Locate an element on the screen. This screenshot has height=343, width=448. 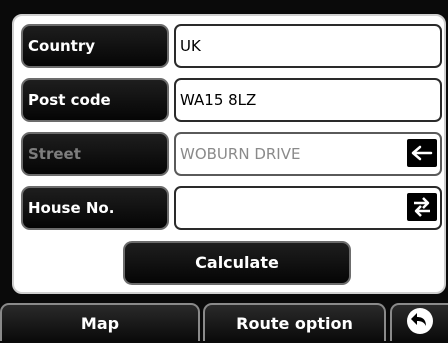
postcode-field: WA15 8LZ is located at coordinates (308, 100).